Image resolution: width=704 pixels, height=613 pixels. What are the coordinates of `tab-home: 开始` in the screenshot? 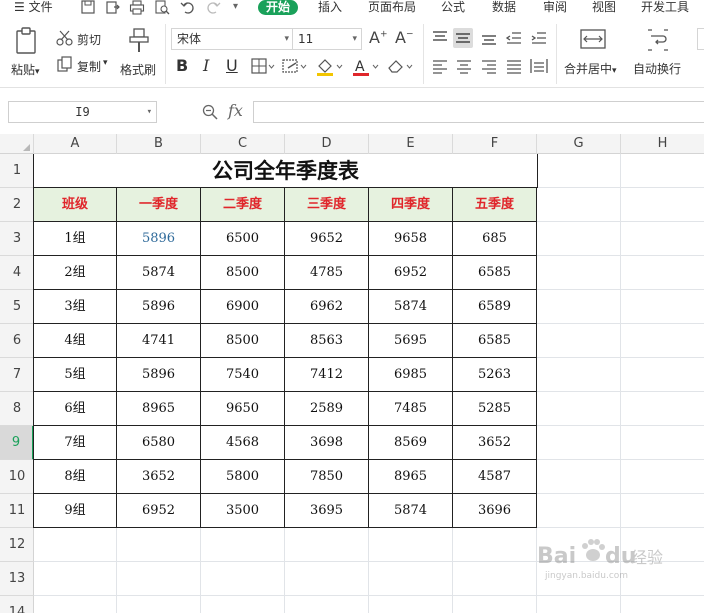 It's located at (278, 7).